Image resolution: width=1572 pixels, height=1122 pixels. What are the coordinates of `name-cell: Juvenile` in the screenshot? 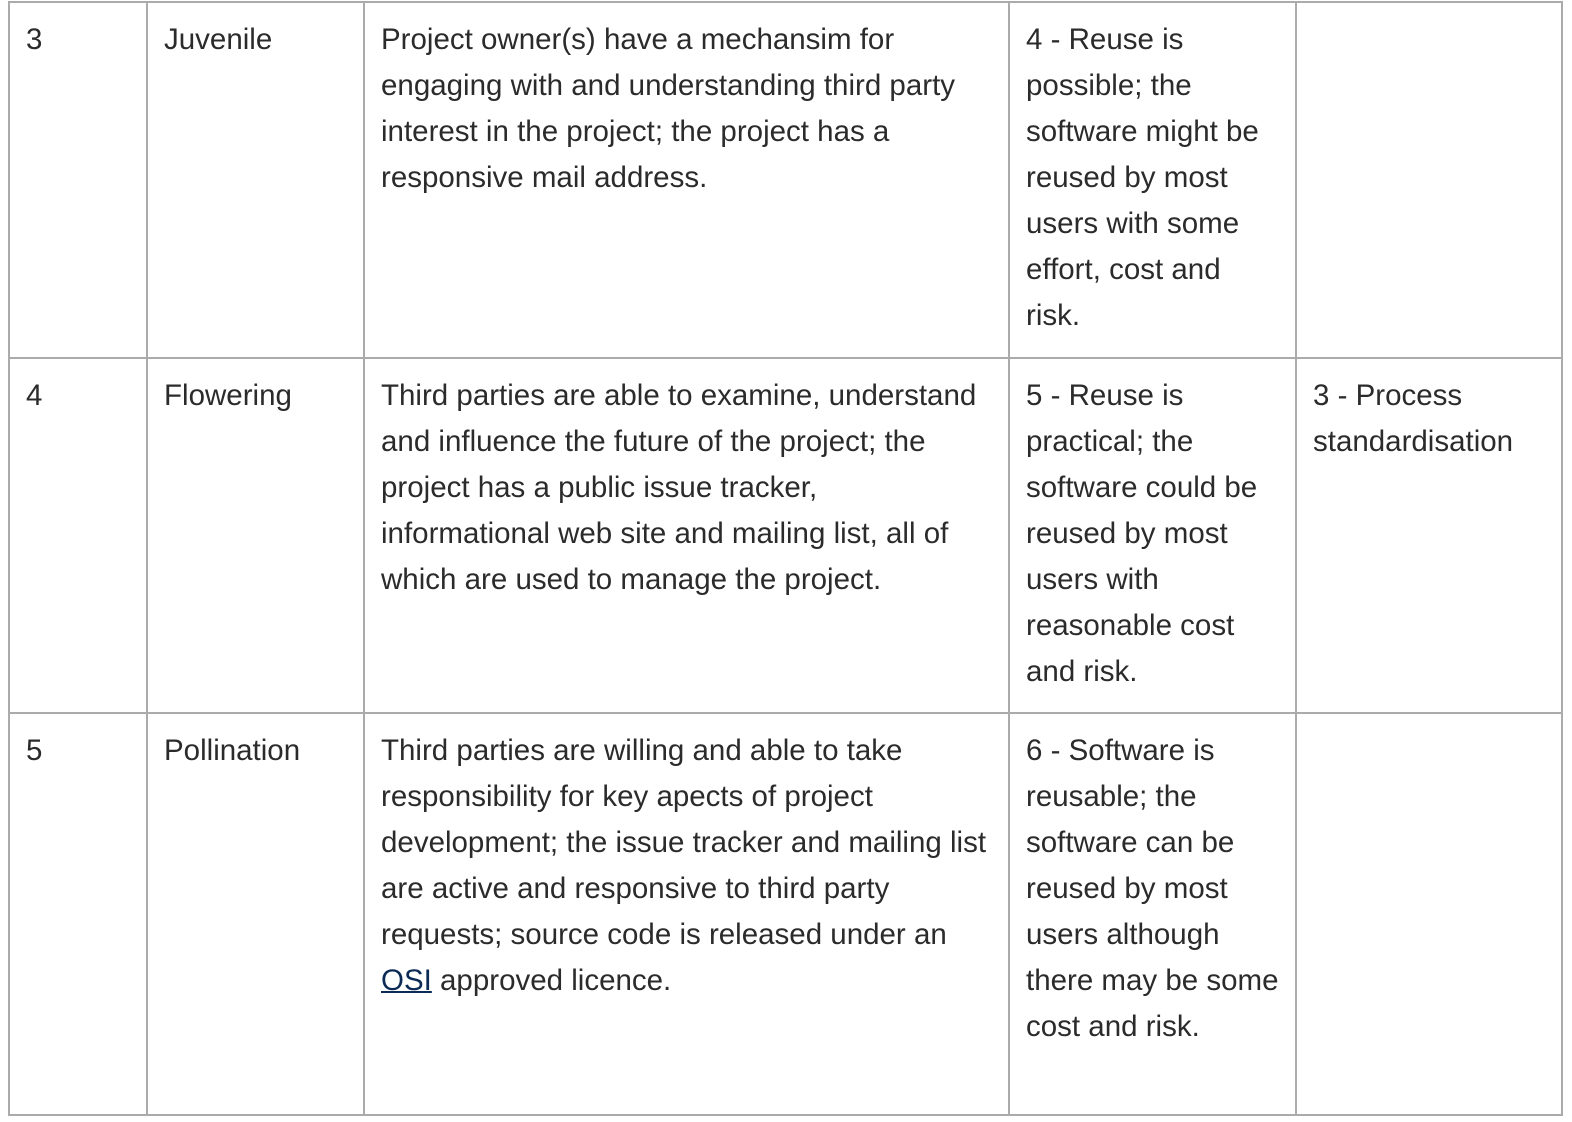 It's located at (255, 180).